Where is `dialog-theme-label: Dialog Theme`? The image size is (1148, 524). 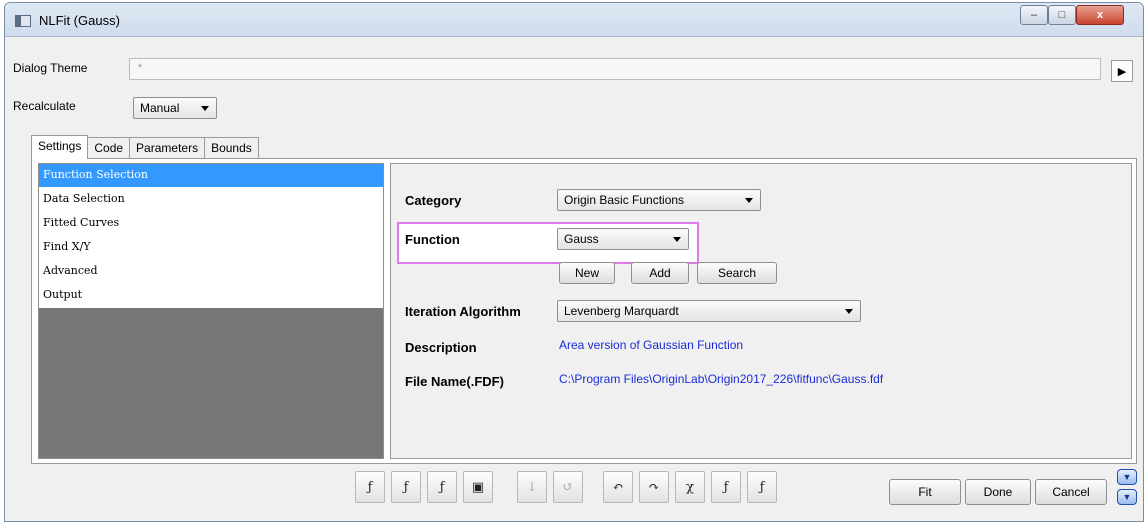
dialog-theme-label: Dialog Theme is located at coordinates (50, 68).